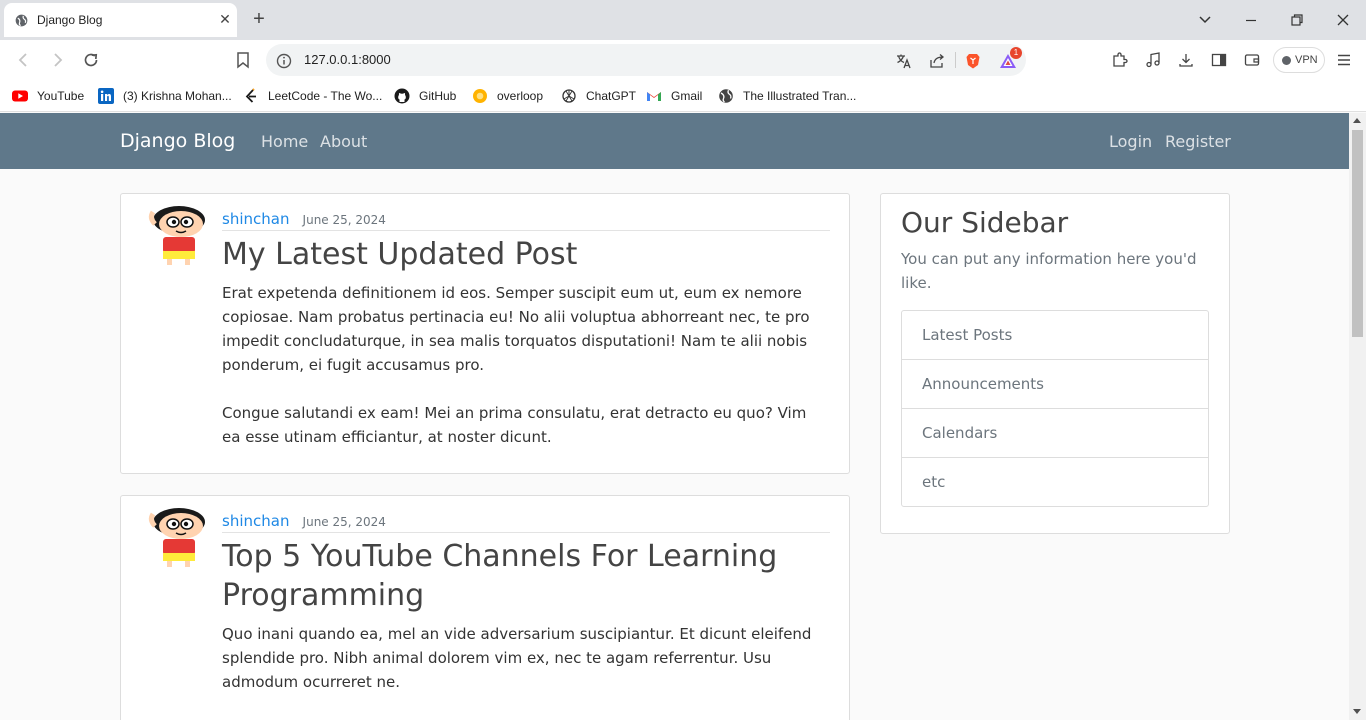  I want to click on scroll-up-icon, so click(1357, 120).